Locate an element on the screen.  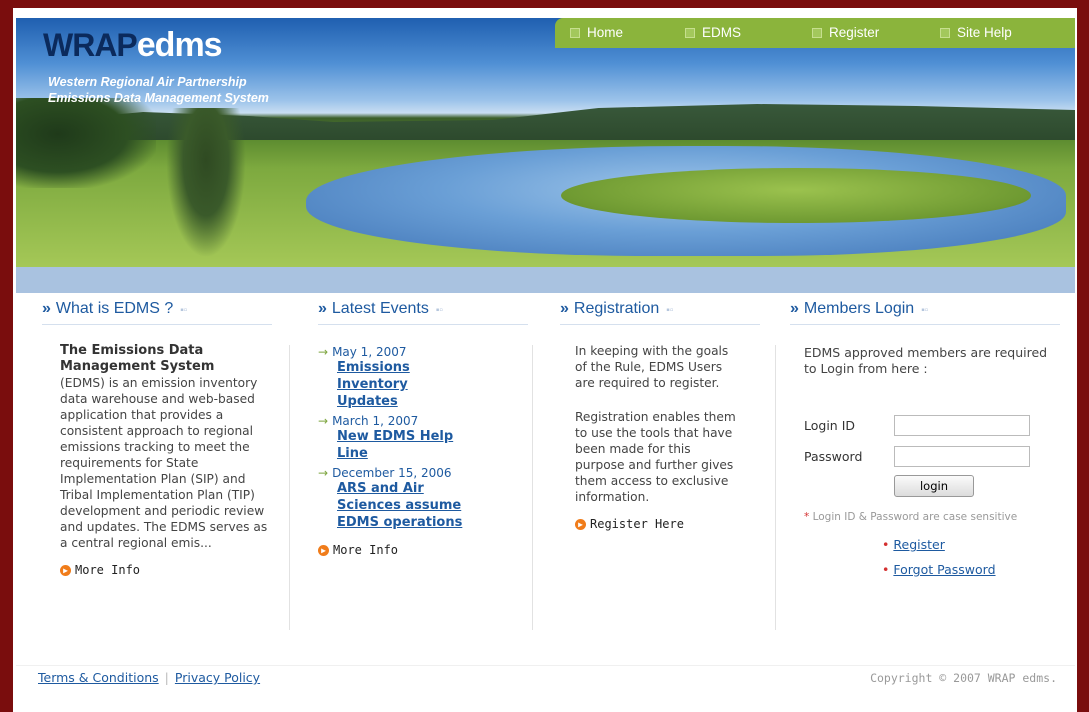
event-date: March 1, 2007 is located at coordinates (375, 421).